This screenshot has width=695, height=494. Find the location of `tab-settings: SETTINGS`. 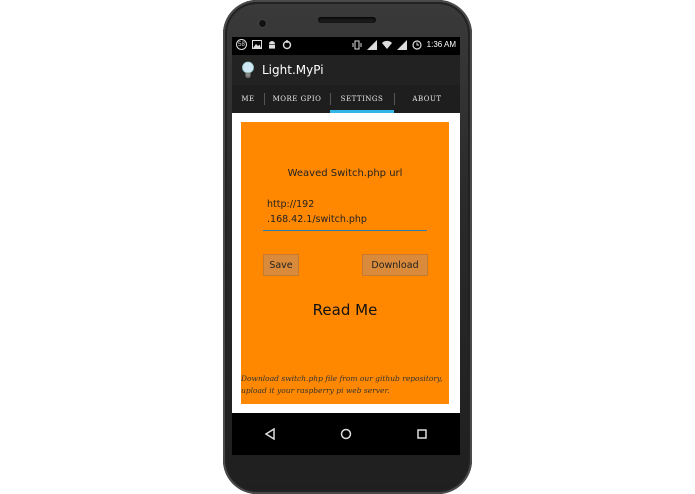

tab-settings: SETTINGS is located at coordinates (362, 99).